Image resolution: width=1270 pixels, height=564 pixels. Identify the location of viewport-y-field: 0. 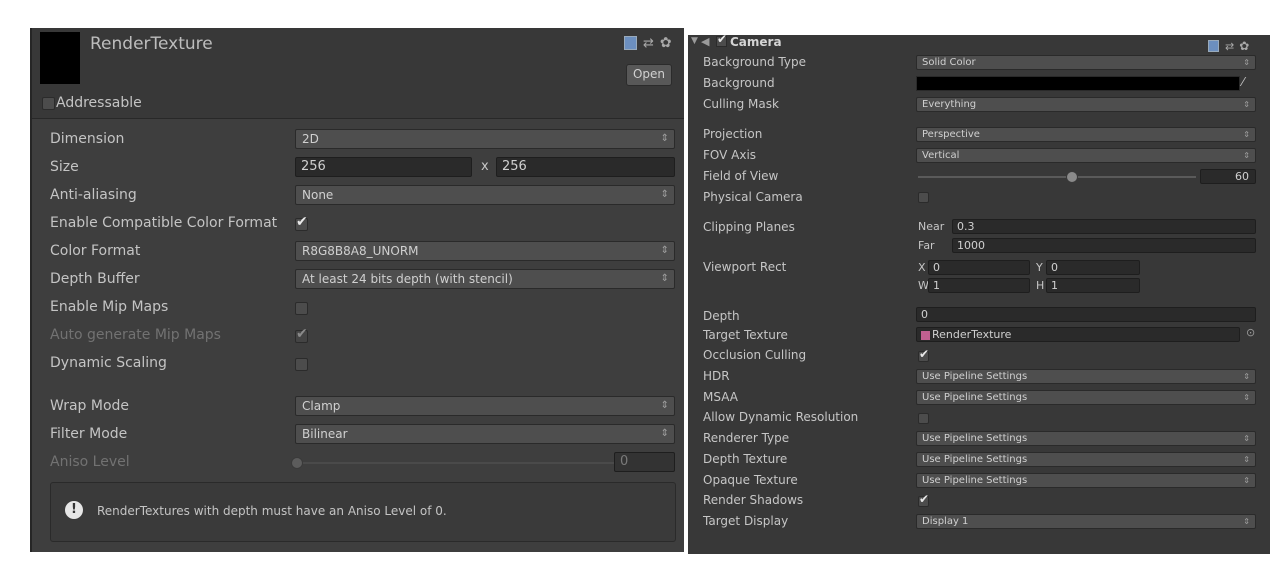
(1093, 267).